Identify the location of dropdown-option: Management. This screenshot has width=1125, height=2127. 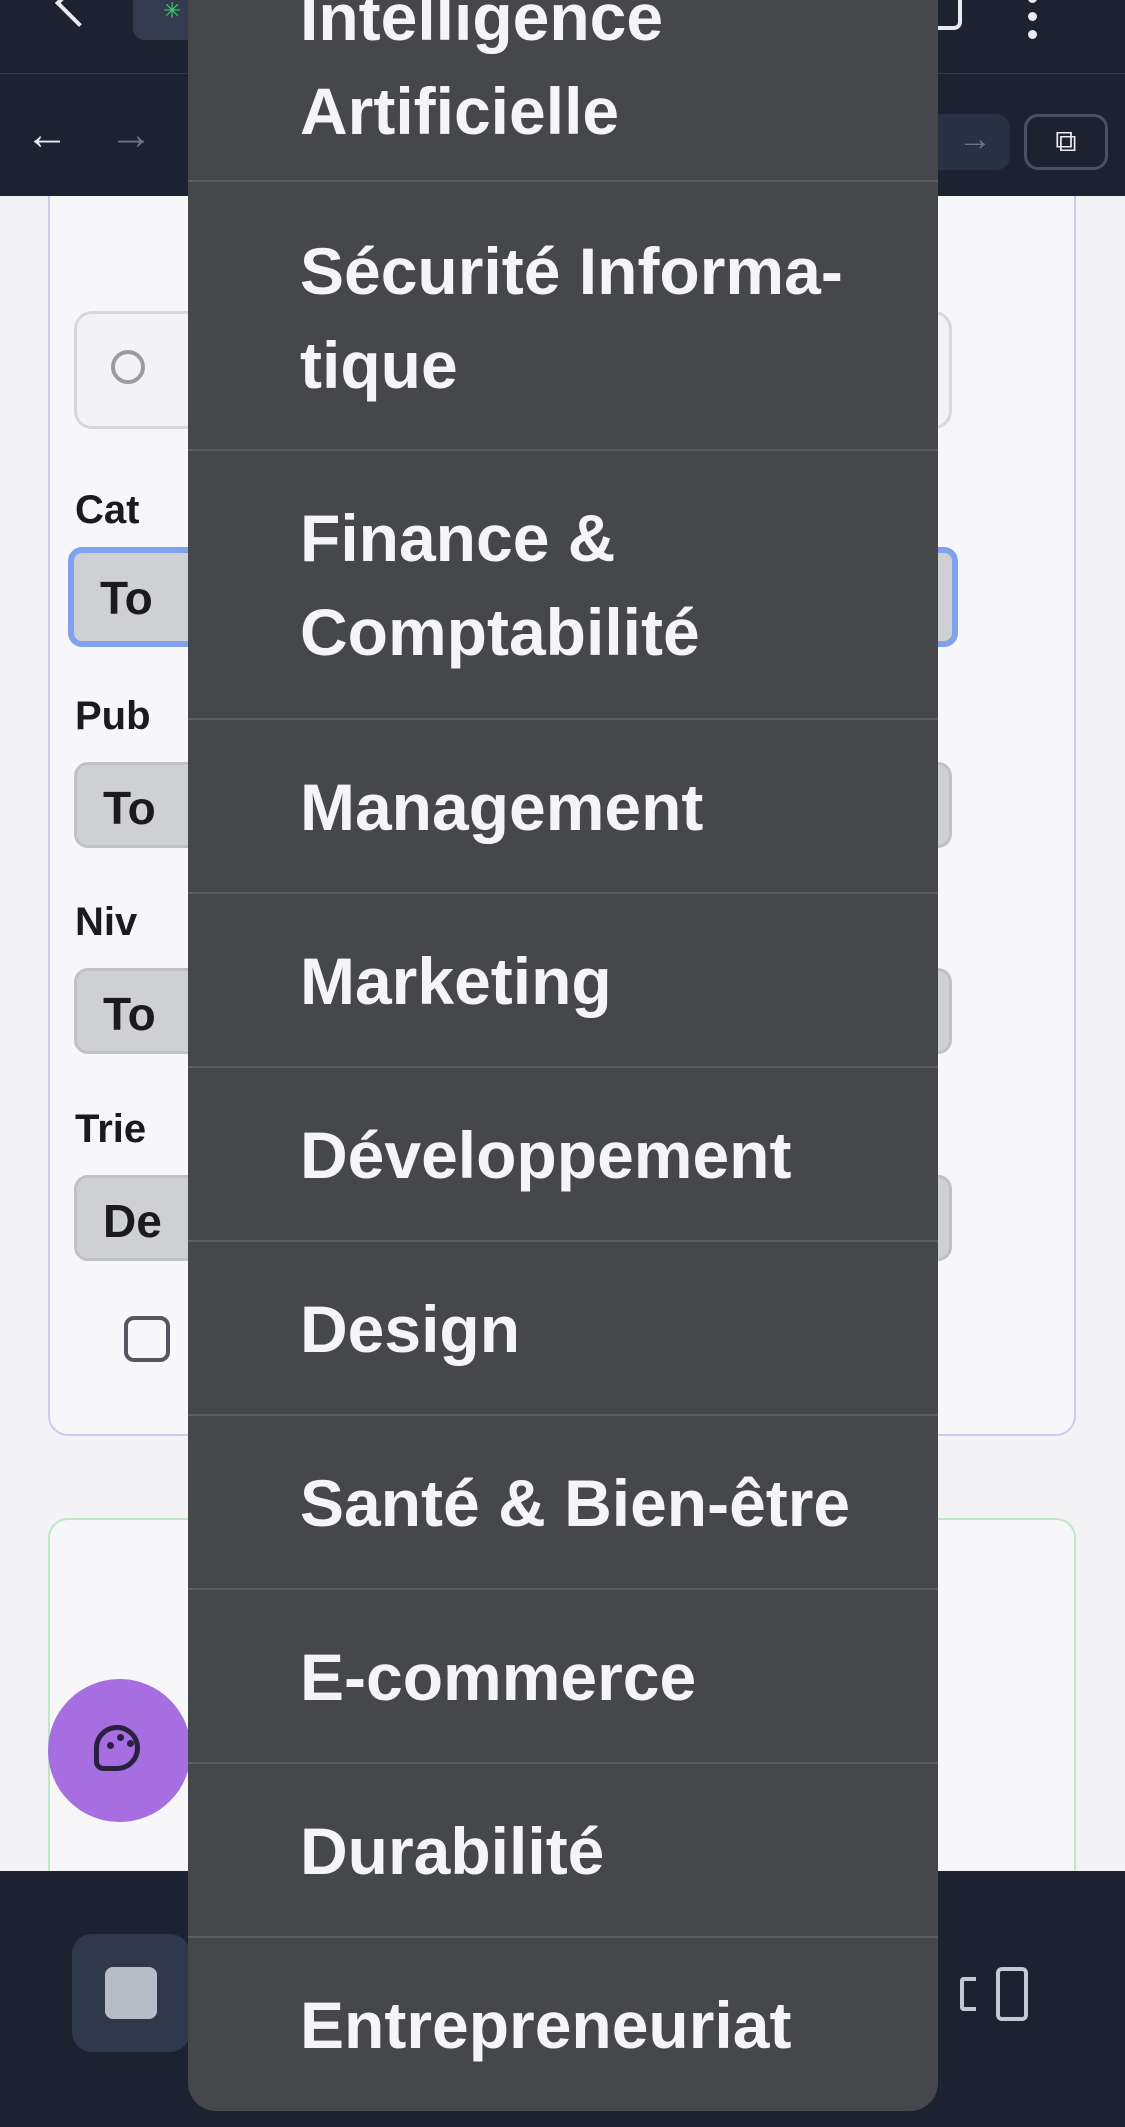
(563, 805).